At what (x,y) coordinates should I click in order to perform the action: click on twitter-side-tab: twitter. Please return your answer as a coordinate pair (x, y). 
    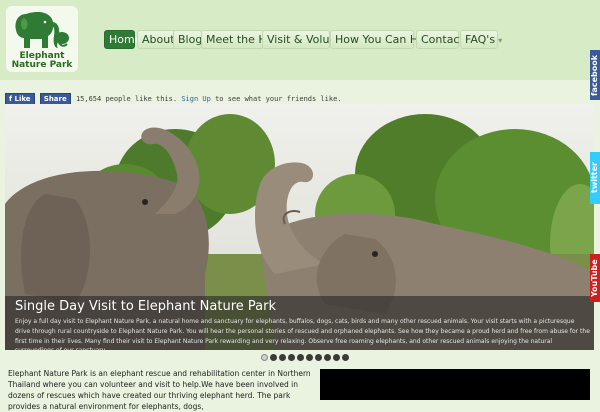
    Looking at the image, I should click on (595, 178).